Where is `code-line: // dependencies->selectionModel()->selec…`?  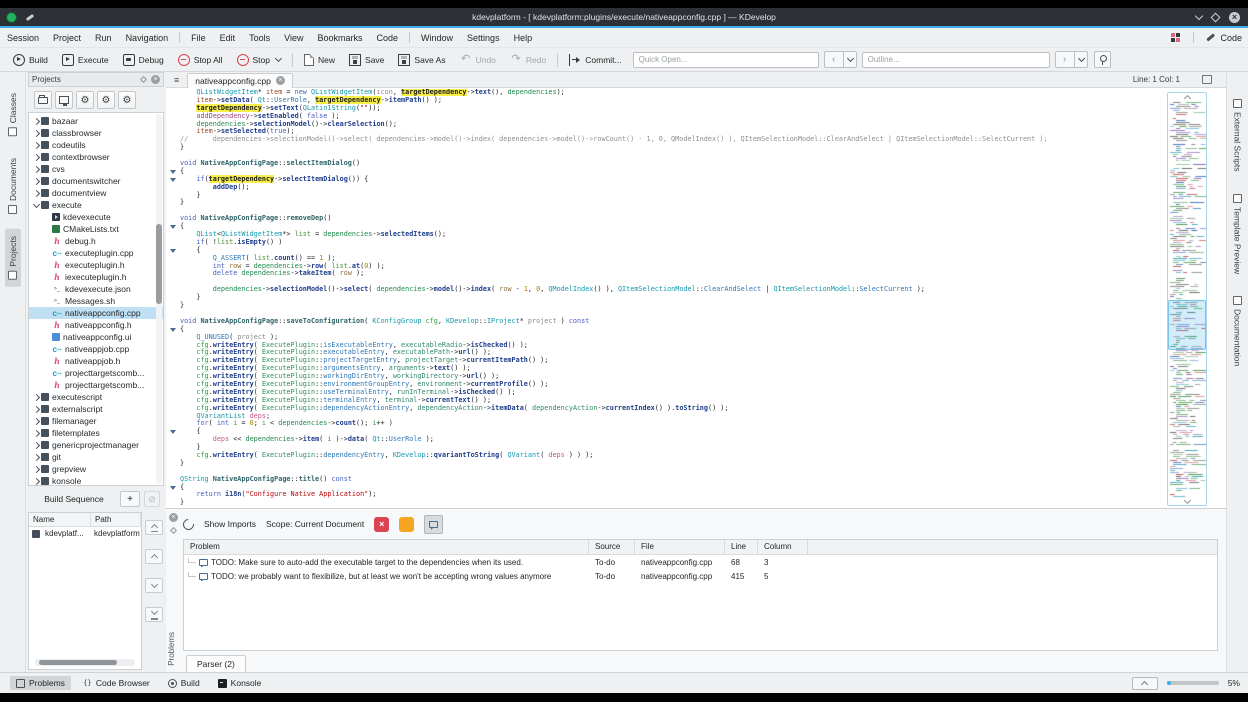
code-line: // dependencies->selectionModel()->selec… is located at coordinates (664, 139).